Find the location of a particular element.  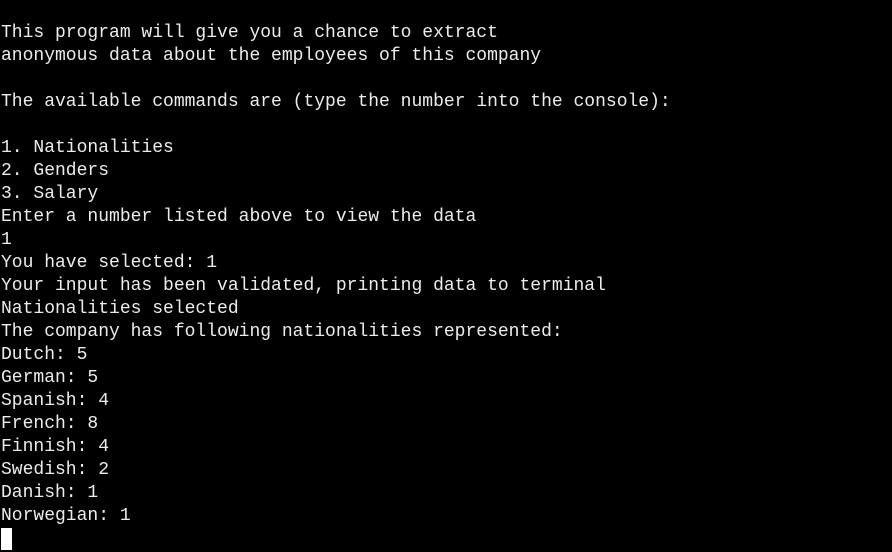

selected-message: You have selected: 1 is located at coordinates (109, 263).